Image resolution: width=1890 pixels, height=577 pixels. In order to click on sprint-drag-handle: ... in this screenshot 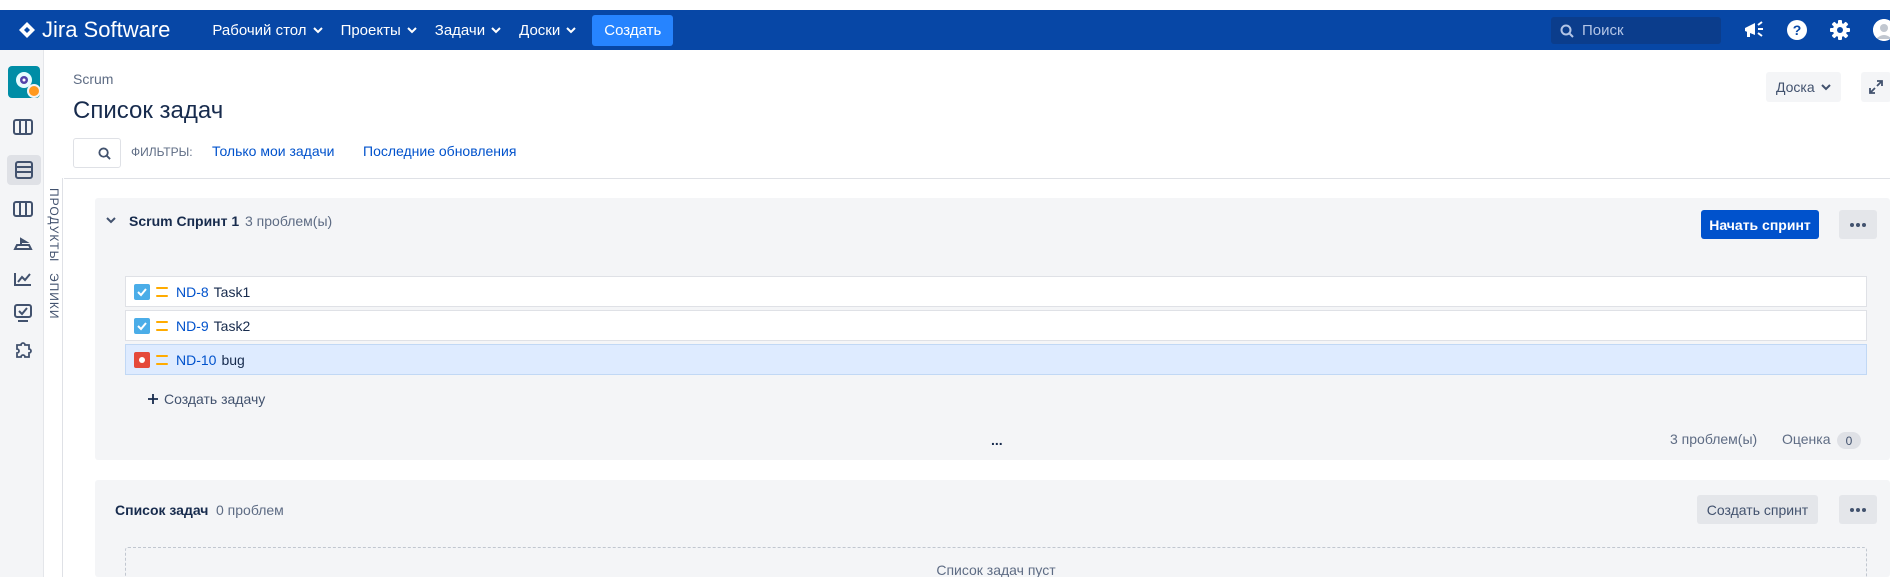, I will do `click(997, 440)`.